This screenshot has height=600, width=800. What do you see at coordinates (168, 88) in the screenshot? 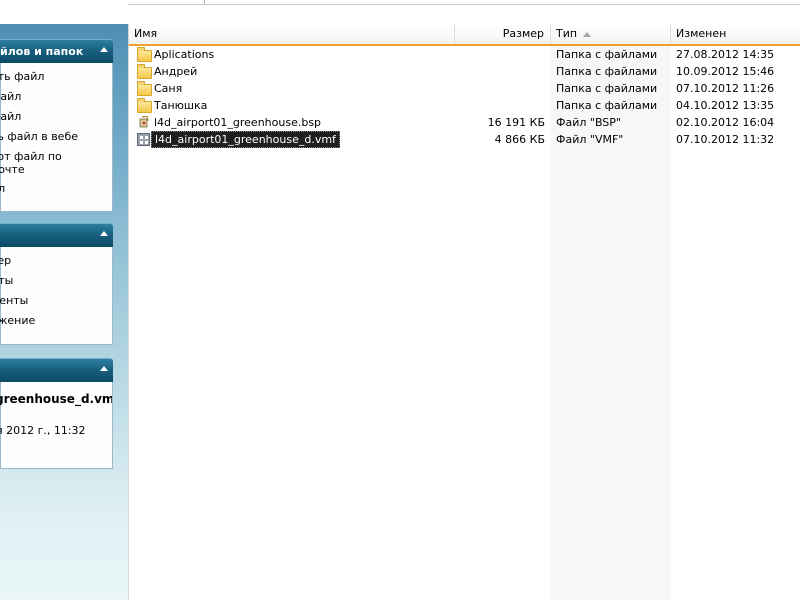
I see `file-name: Саня` at bounding box center [168, 88].